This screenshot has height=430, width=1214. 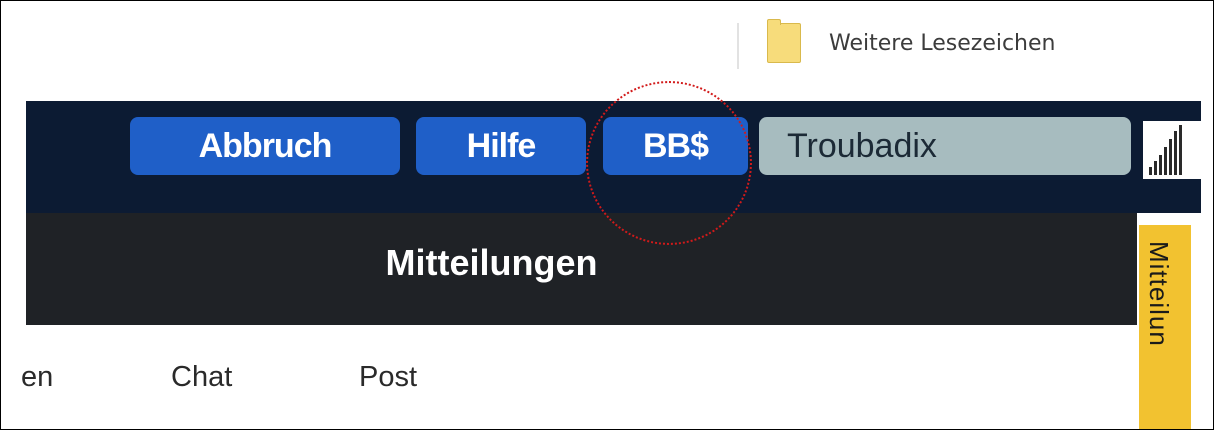 I want to click on tab-post: Post, so click(x=388, y=377).